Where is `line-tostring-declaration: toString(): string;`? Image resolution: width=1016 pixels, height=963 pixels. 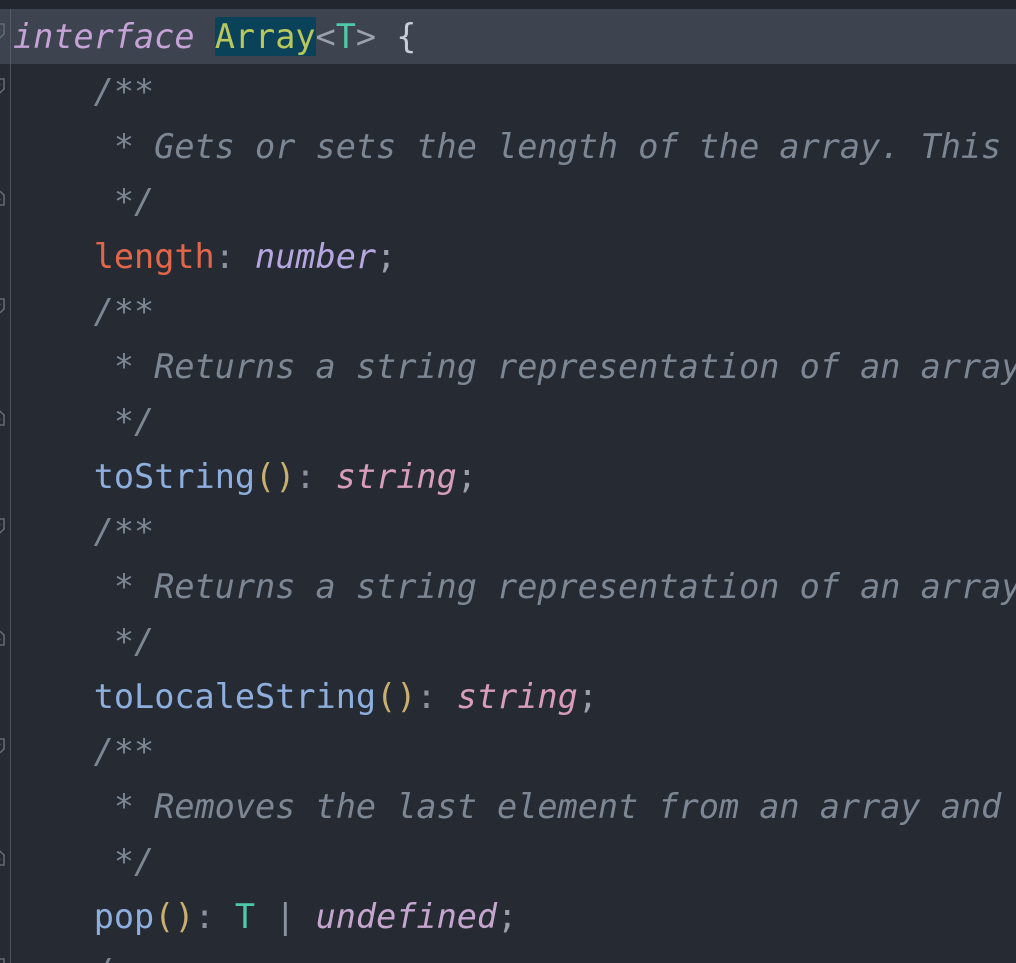 line-tostring-declaration: toString(): string; is located at coordinates (508, 476).